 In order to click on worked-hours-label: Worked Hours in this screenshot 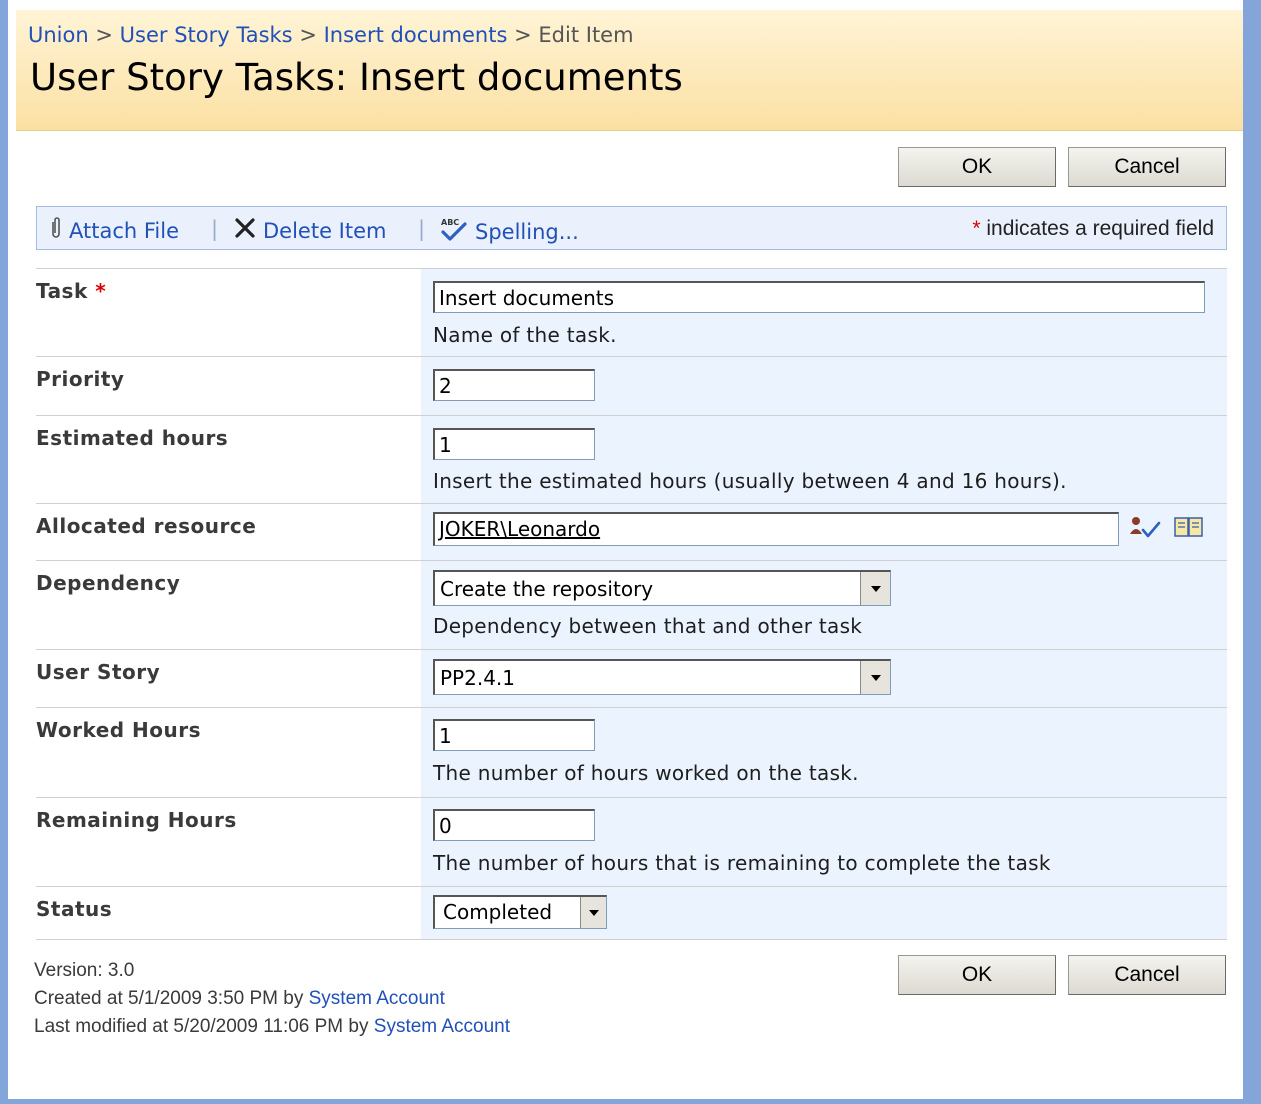, I will do `click(119, 730)`.